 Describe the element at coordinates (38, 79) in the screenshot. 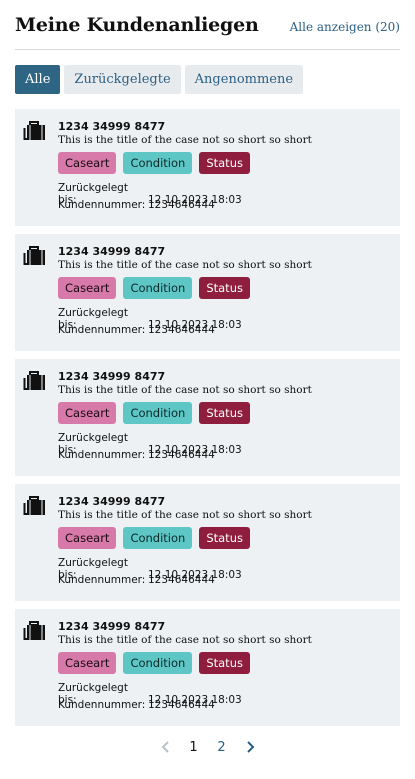

I see `tab-all: Alle` at that location.